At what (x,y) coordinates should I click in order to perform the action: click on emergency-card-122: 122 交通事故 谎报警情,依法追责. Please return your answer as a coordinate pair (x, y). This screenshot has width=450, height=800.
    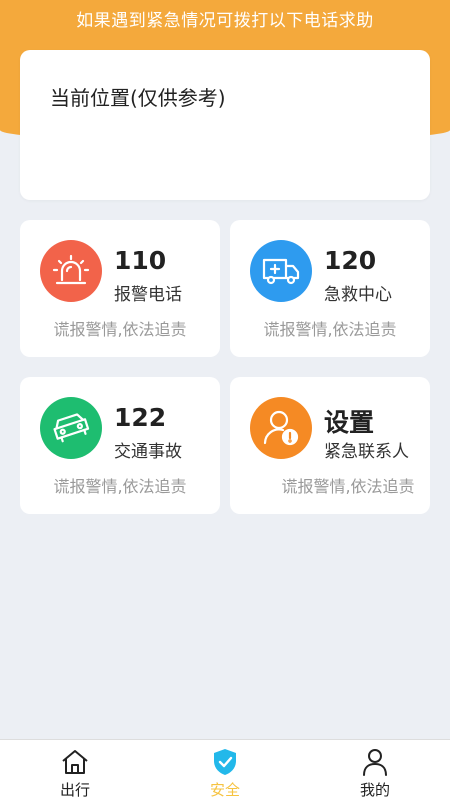
    Looking at the image, I should click on (120, 445).